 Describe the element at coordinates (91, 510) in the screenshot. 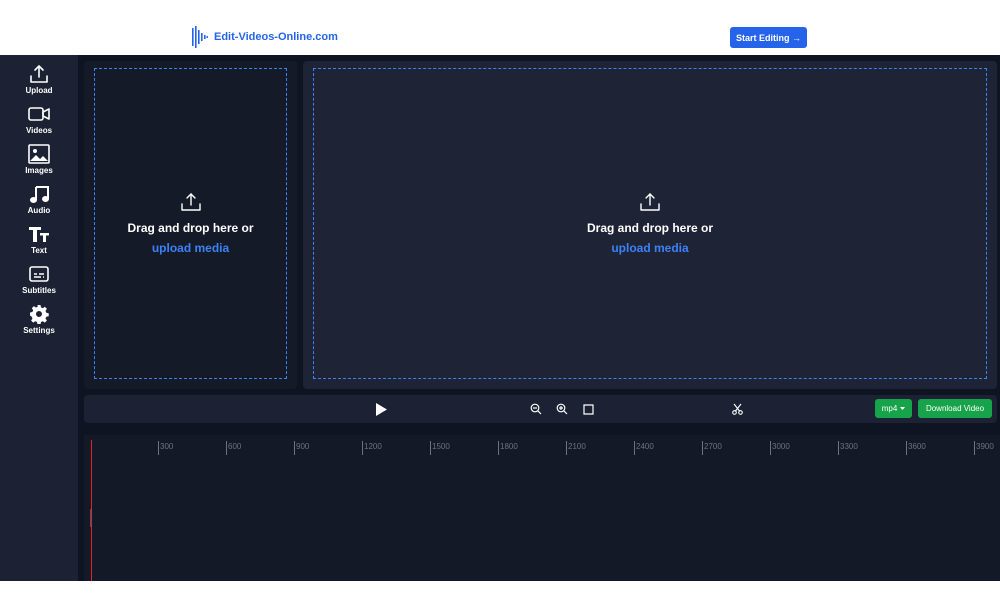

I see `playhead` at that location.